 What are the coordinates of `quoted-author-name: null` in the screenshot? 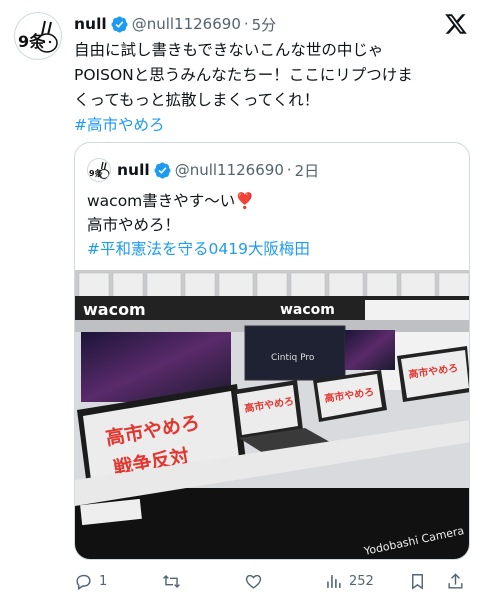 It's located at (133, 170).